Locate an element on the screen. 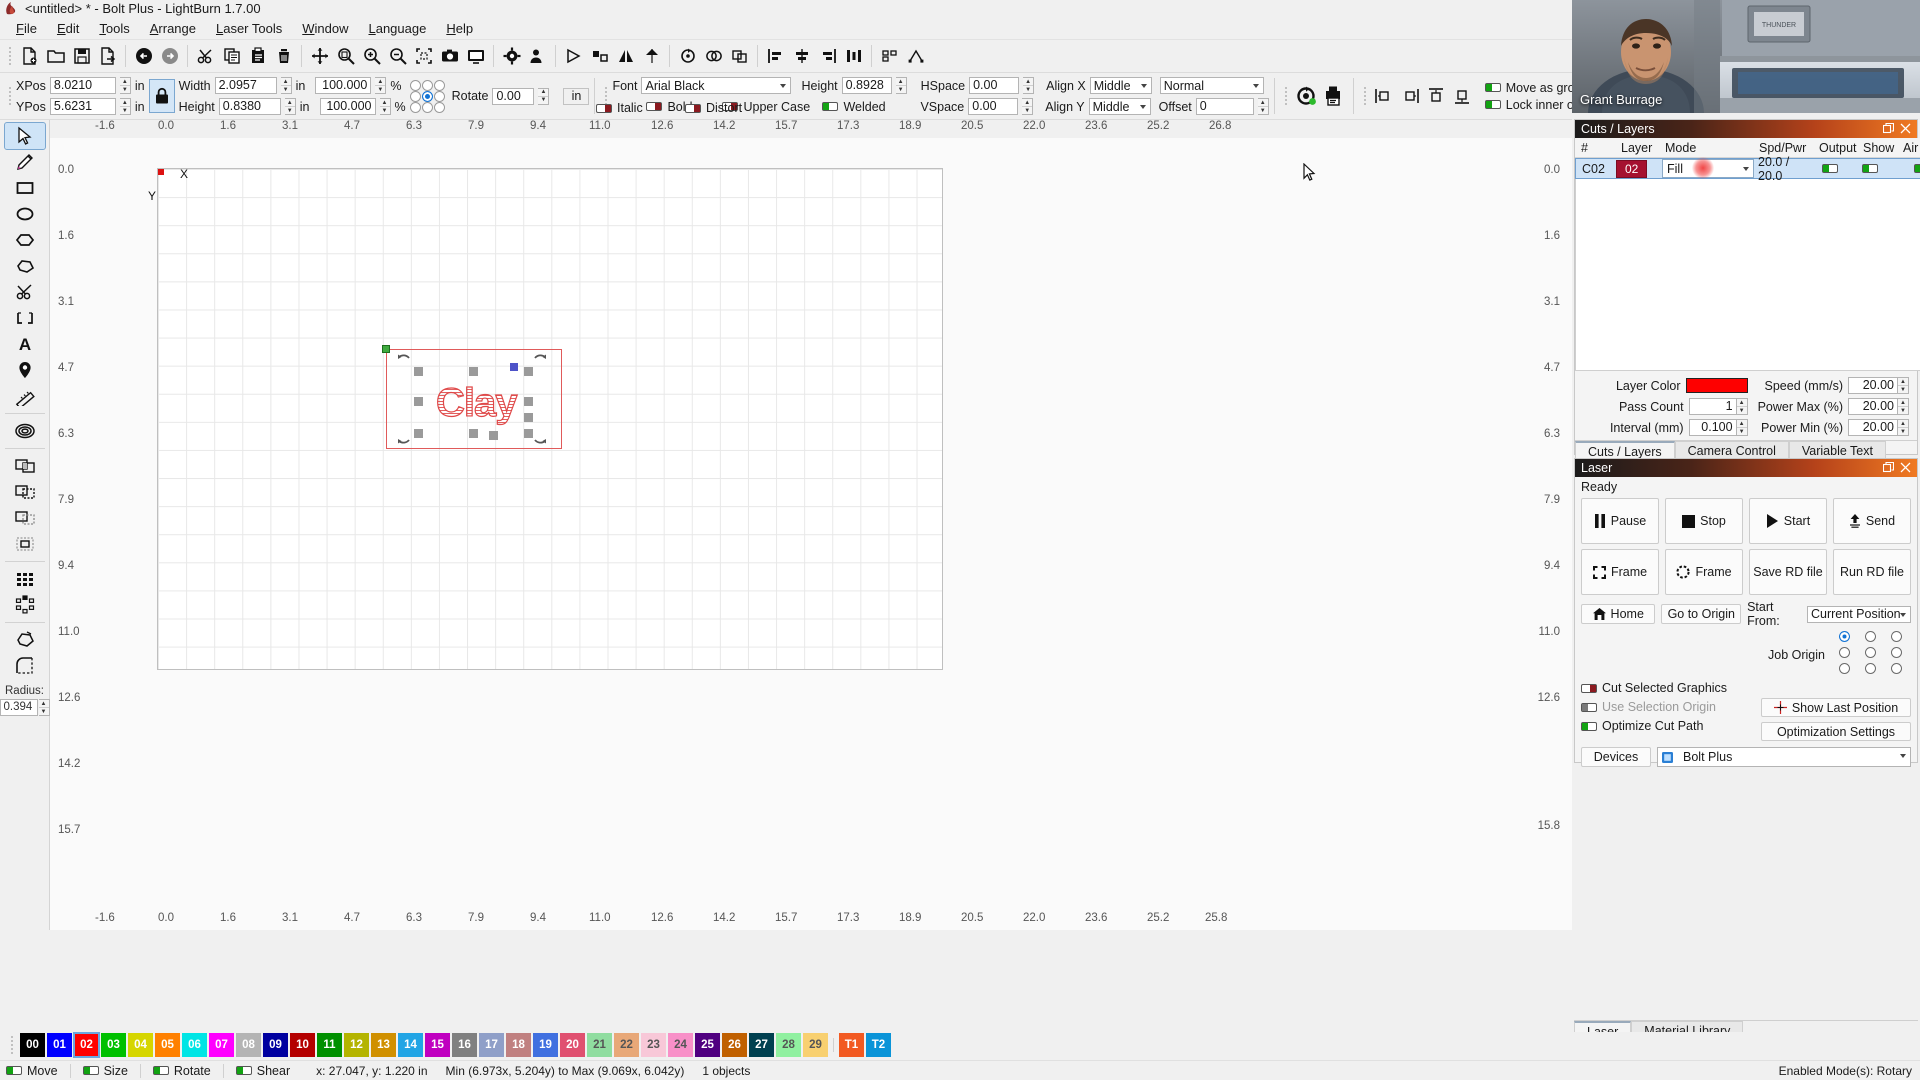 This screenshot has height=1080, width=1920. device-select: Bolt Plus is located at coordinates (1784, 757).